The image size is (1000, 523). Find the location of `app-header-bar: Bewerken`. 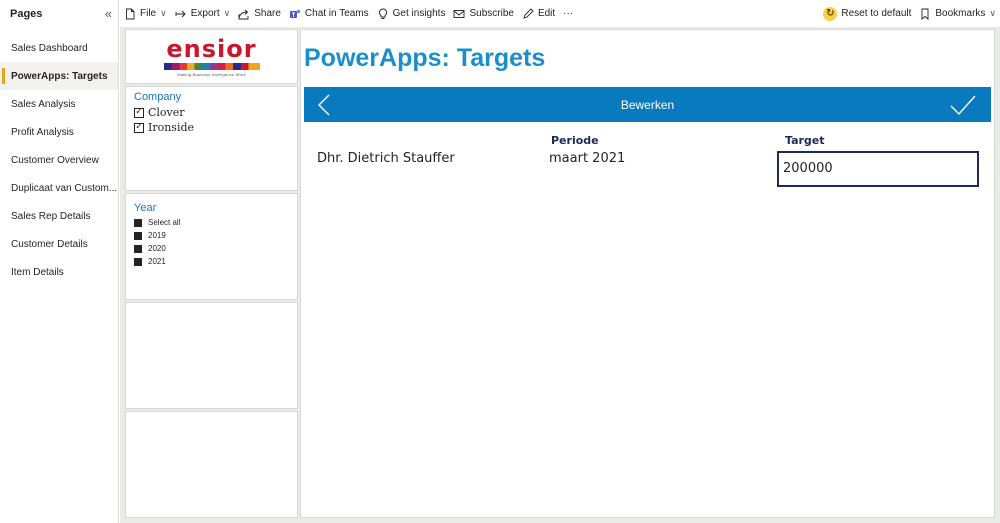

app-header-bar: Bewerken is located at coordinates (647, 104).